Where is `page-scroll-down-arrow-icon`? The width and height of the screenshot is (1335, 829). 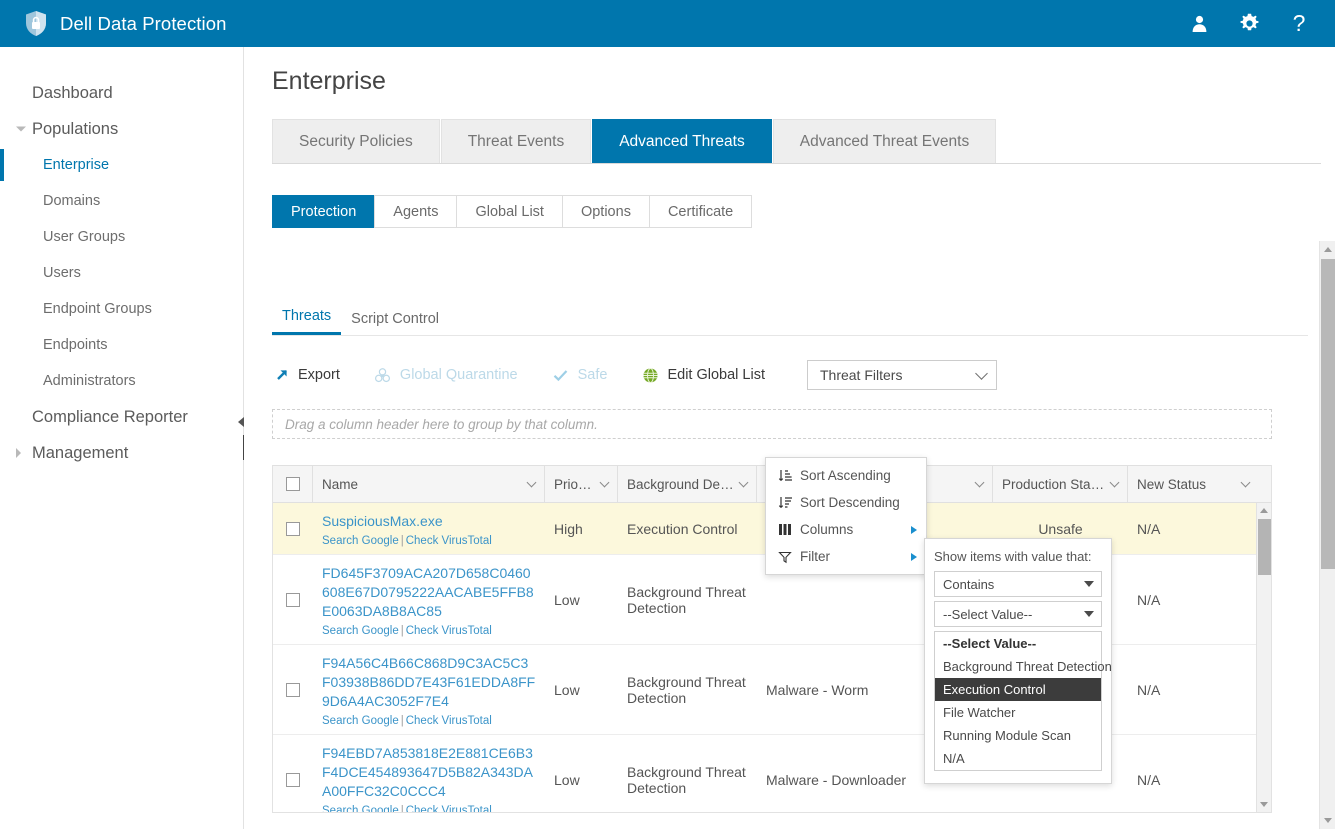 page-scroll-down-arrow-icon is located at coordinates (1327, 820).